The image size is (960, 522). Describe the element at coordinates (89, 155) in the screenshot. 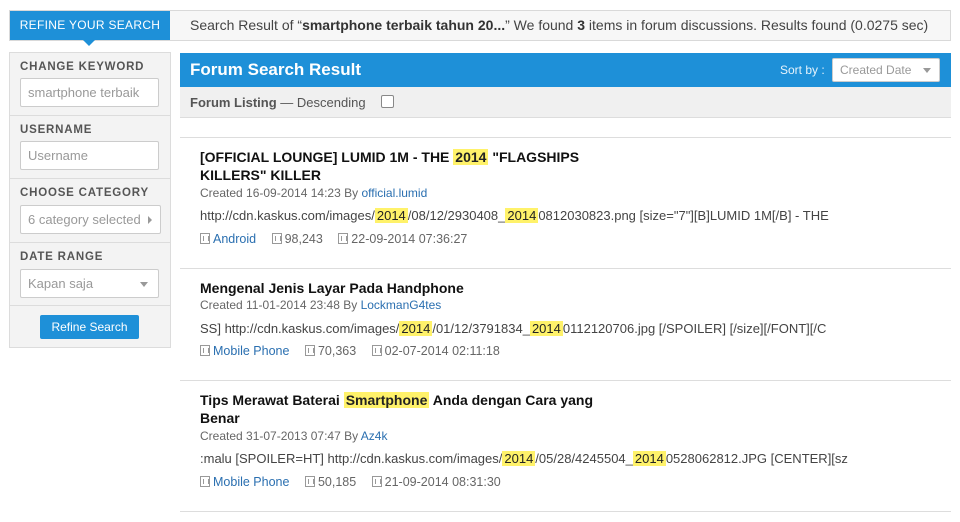

I see `username-input: Username` at that location.